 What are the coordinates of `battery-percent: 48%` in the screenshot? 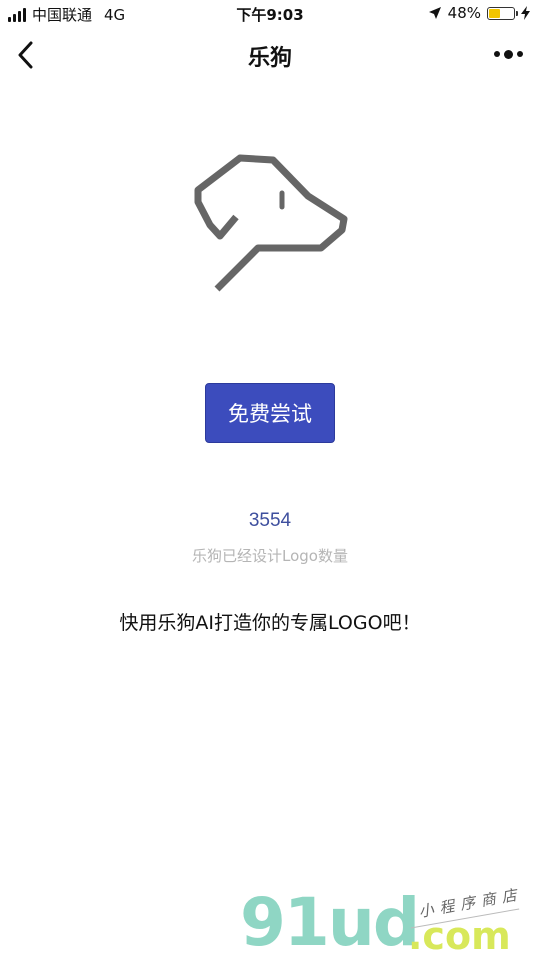 It's located at (464, 13).